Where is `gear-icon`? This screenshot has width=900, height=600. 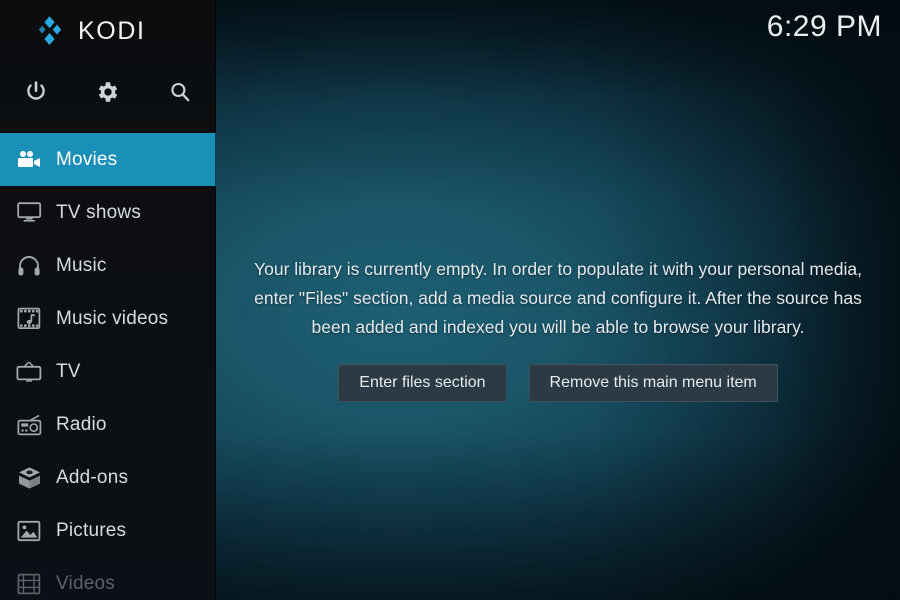
gear-icon is located at coordinates (108, 92).